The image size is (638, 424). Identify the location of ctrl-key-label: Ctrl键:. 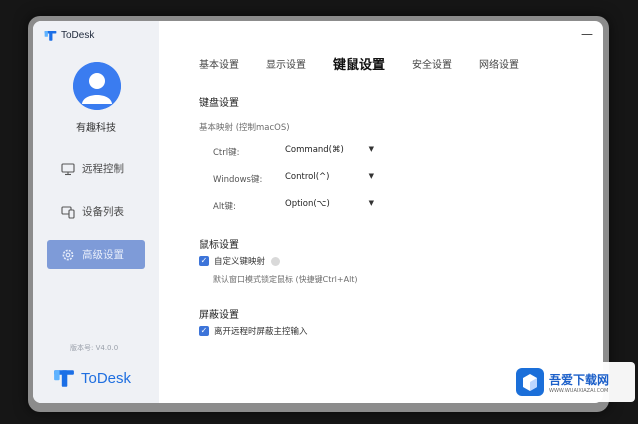
(226, 153).